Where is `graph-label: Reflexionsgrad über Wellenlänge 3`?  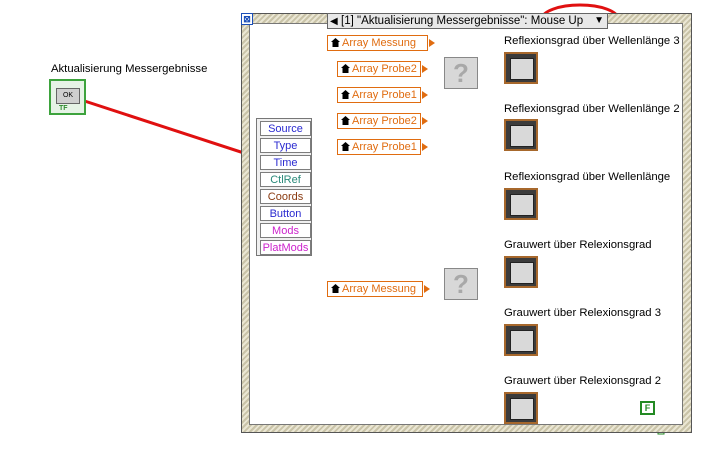 graph-label: Reflexionsgrad über Wellenlänge 3 is located at coordinates (592, 41).